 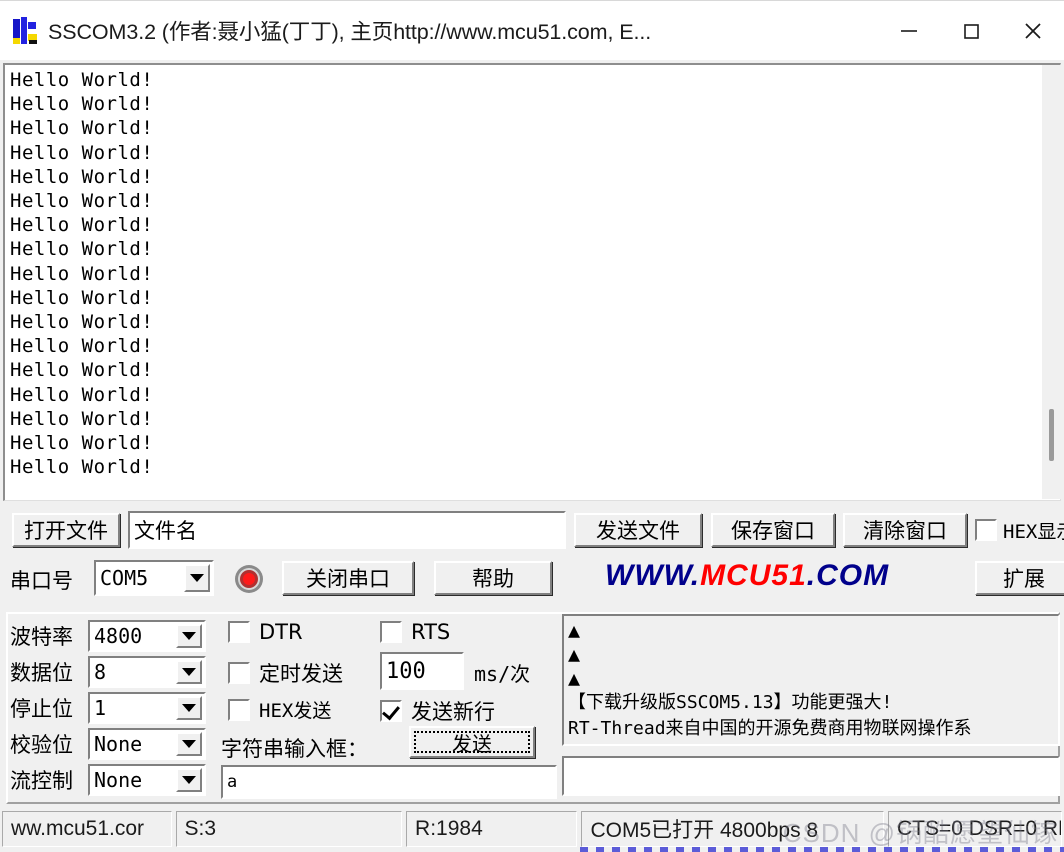 I want to click on terminal-scrollbar, so click(x=1051, y=282).